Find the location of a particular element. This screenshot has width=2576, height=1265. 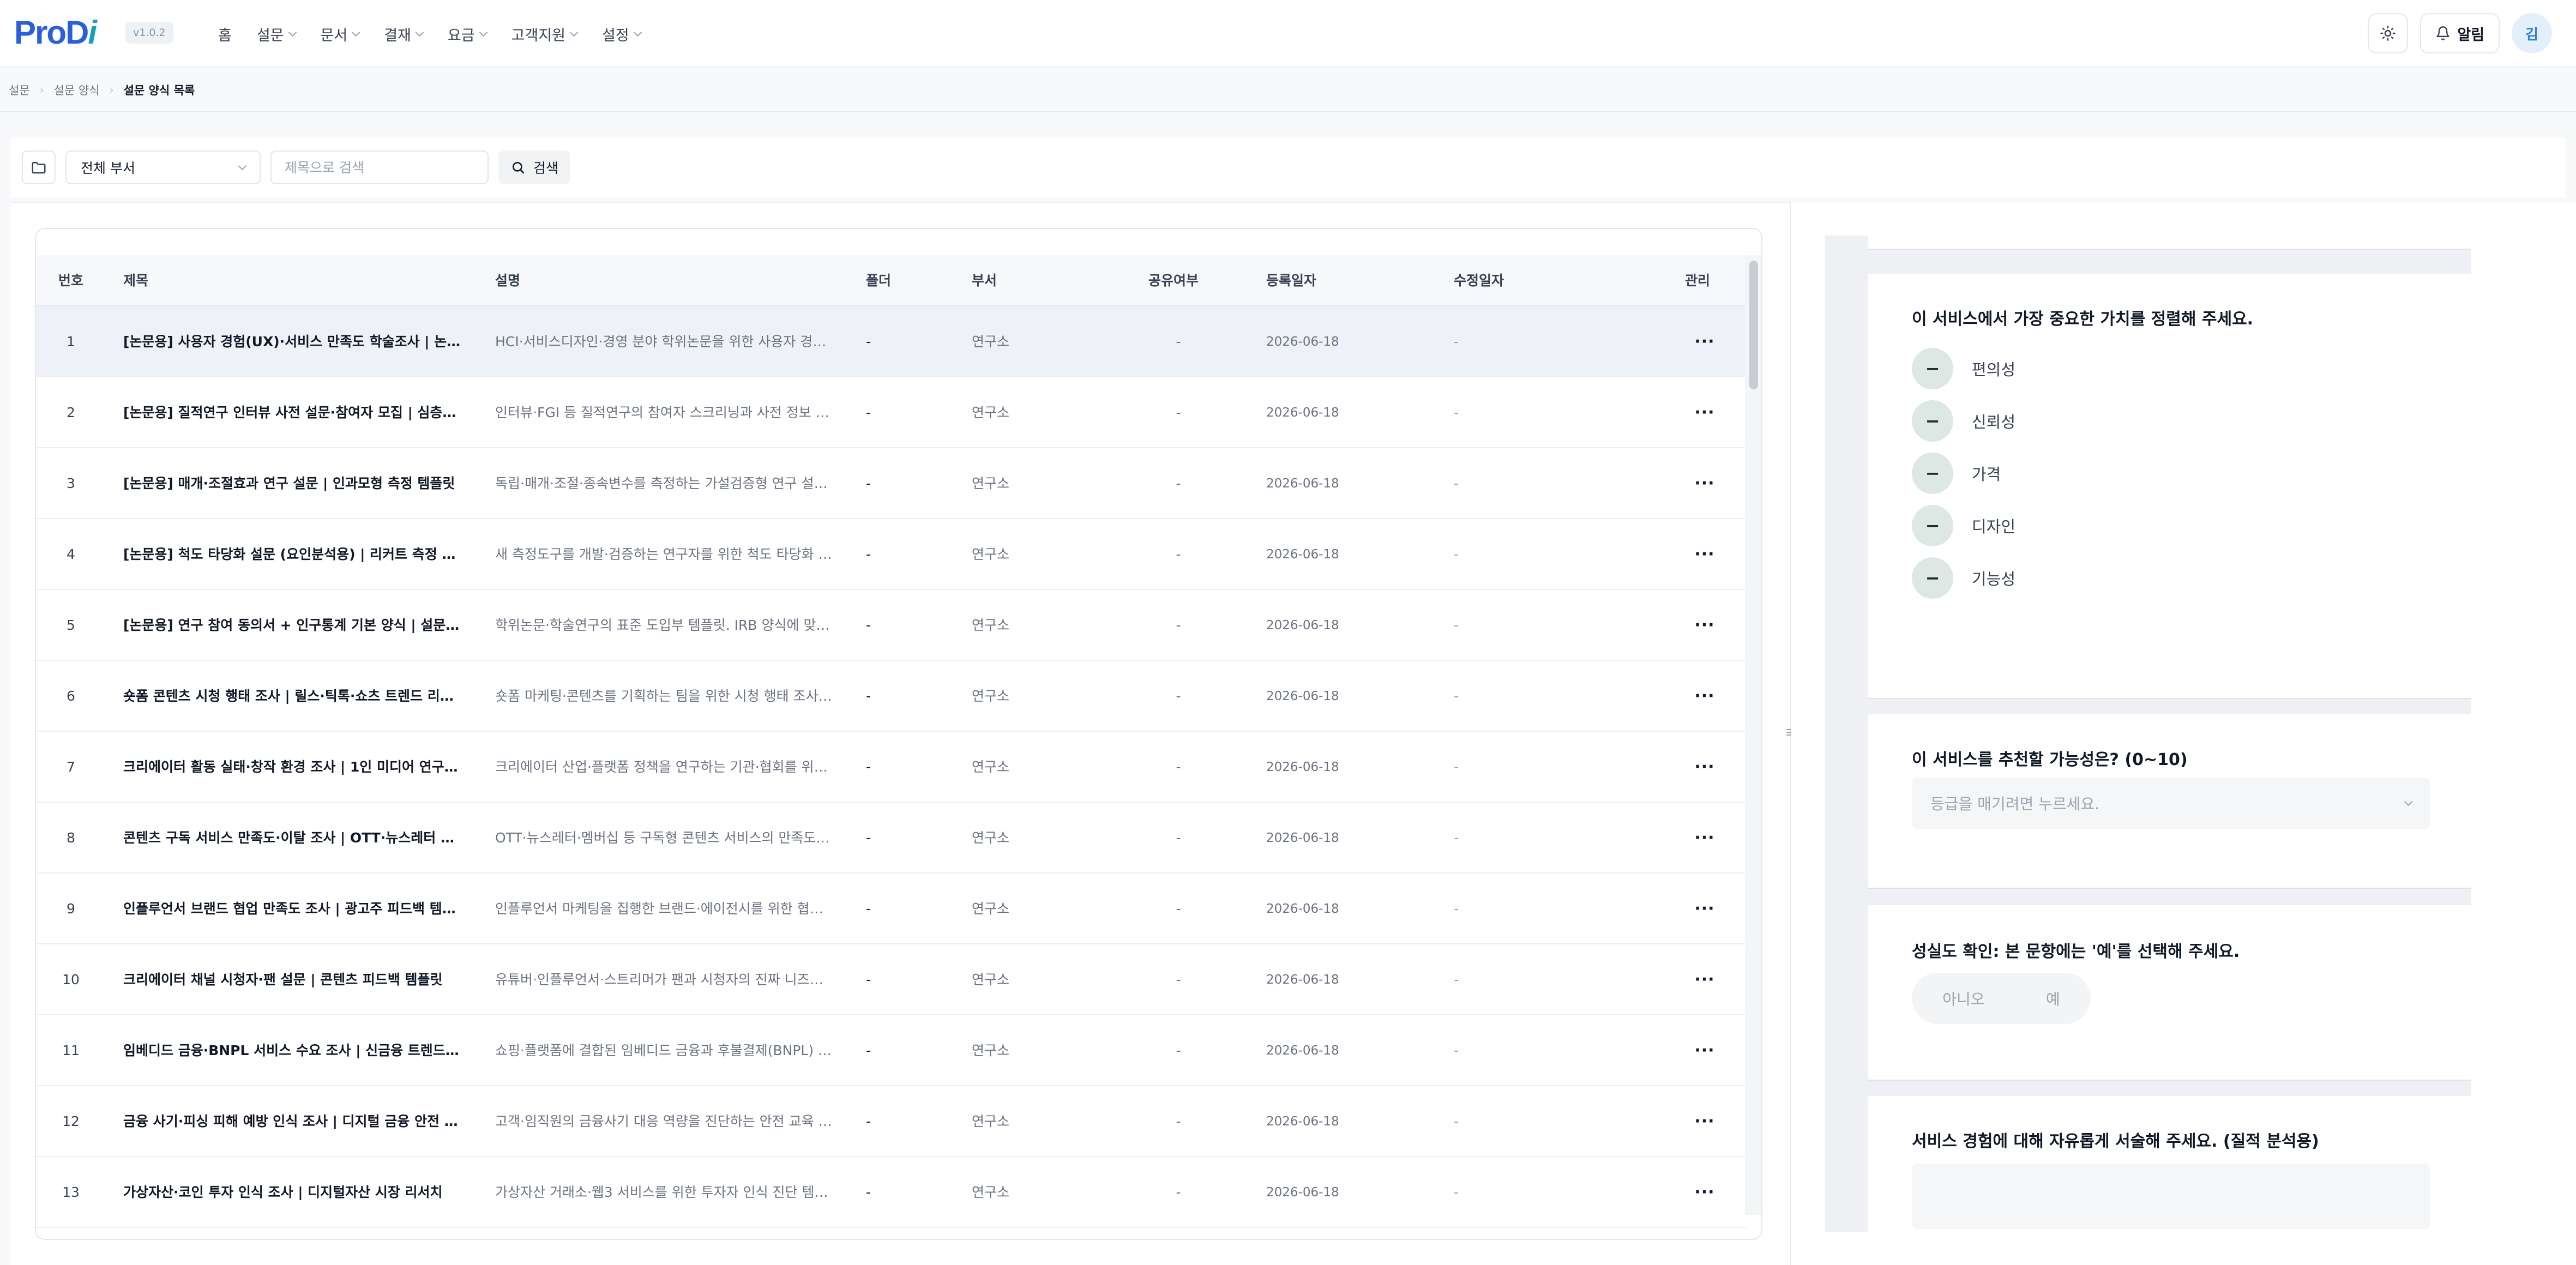

chevron-down-icon is located at coordinates (637, 32).